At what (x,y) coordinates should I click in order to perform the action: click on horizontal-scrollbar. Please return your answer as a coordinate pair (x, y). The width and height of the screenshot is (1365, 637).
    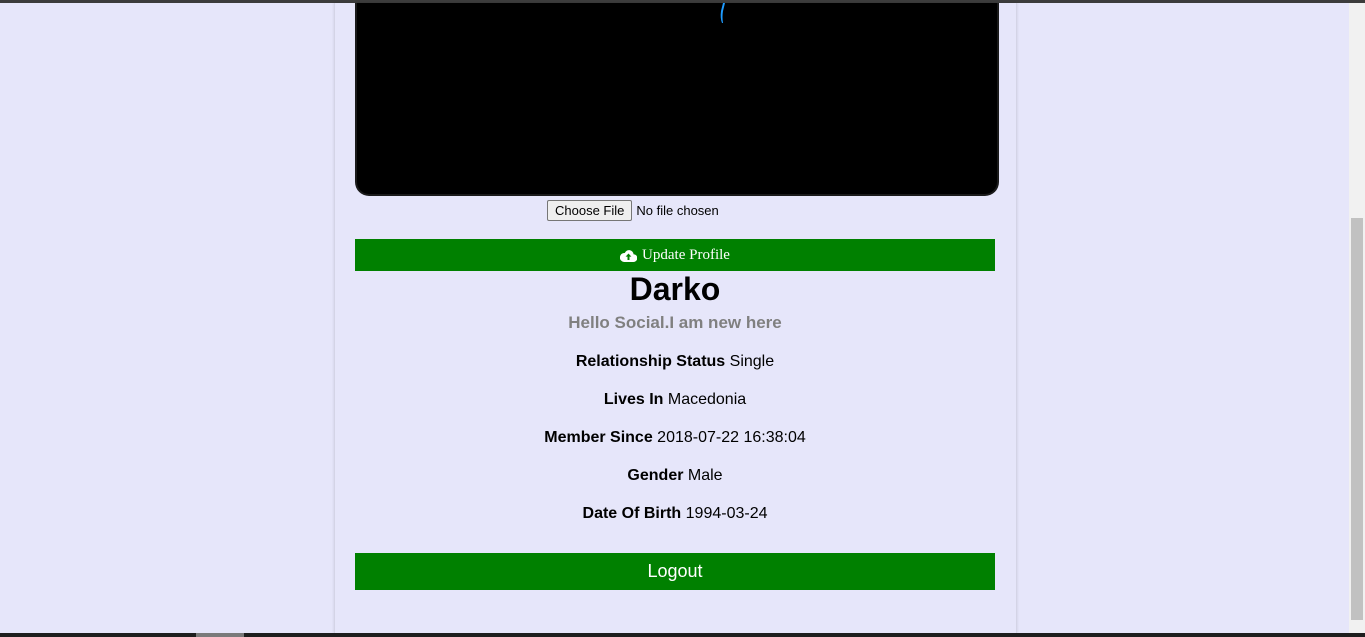
    Looking at the image, I should click on (682, 635).